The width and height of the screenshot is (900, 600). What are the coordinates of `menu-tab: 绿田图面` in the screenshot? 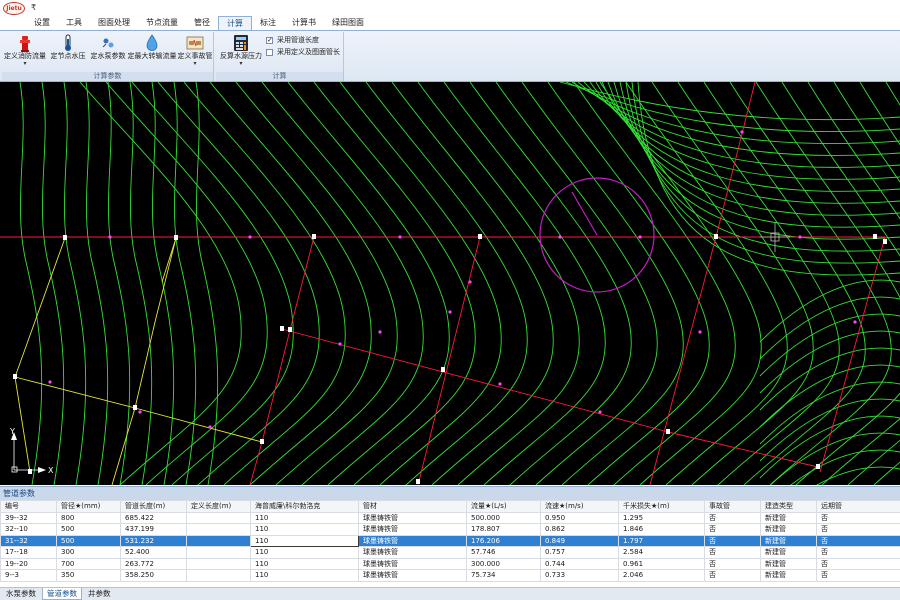 It's located at (348, 23).